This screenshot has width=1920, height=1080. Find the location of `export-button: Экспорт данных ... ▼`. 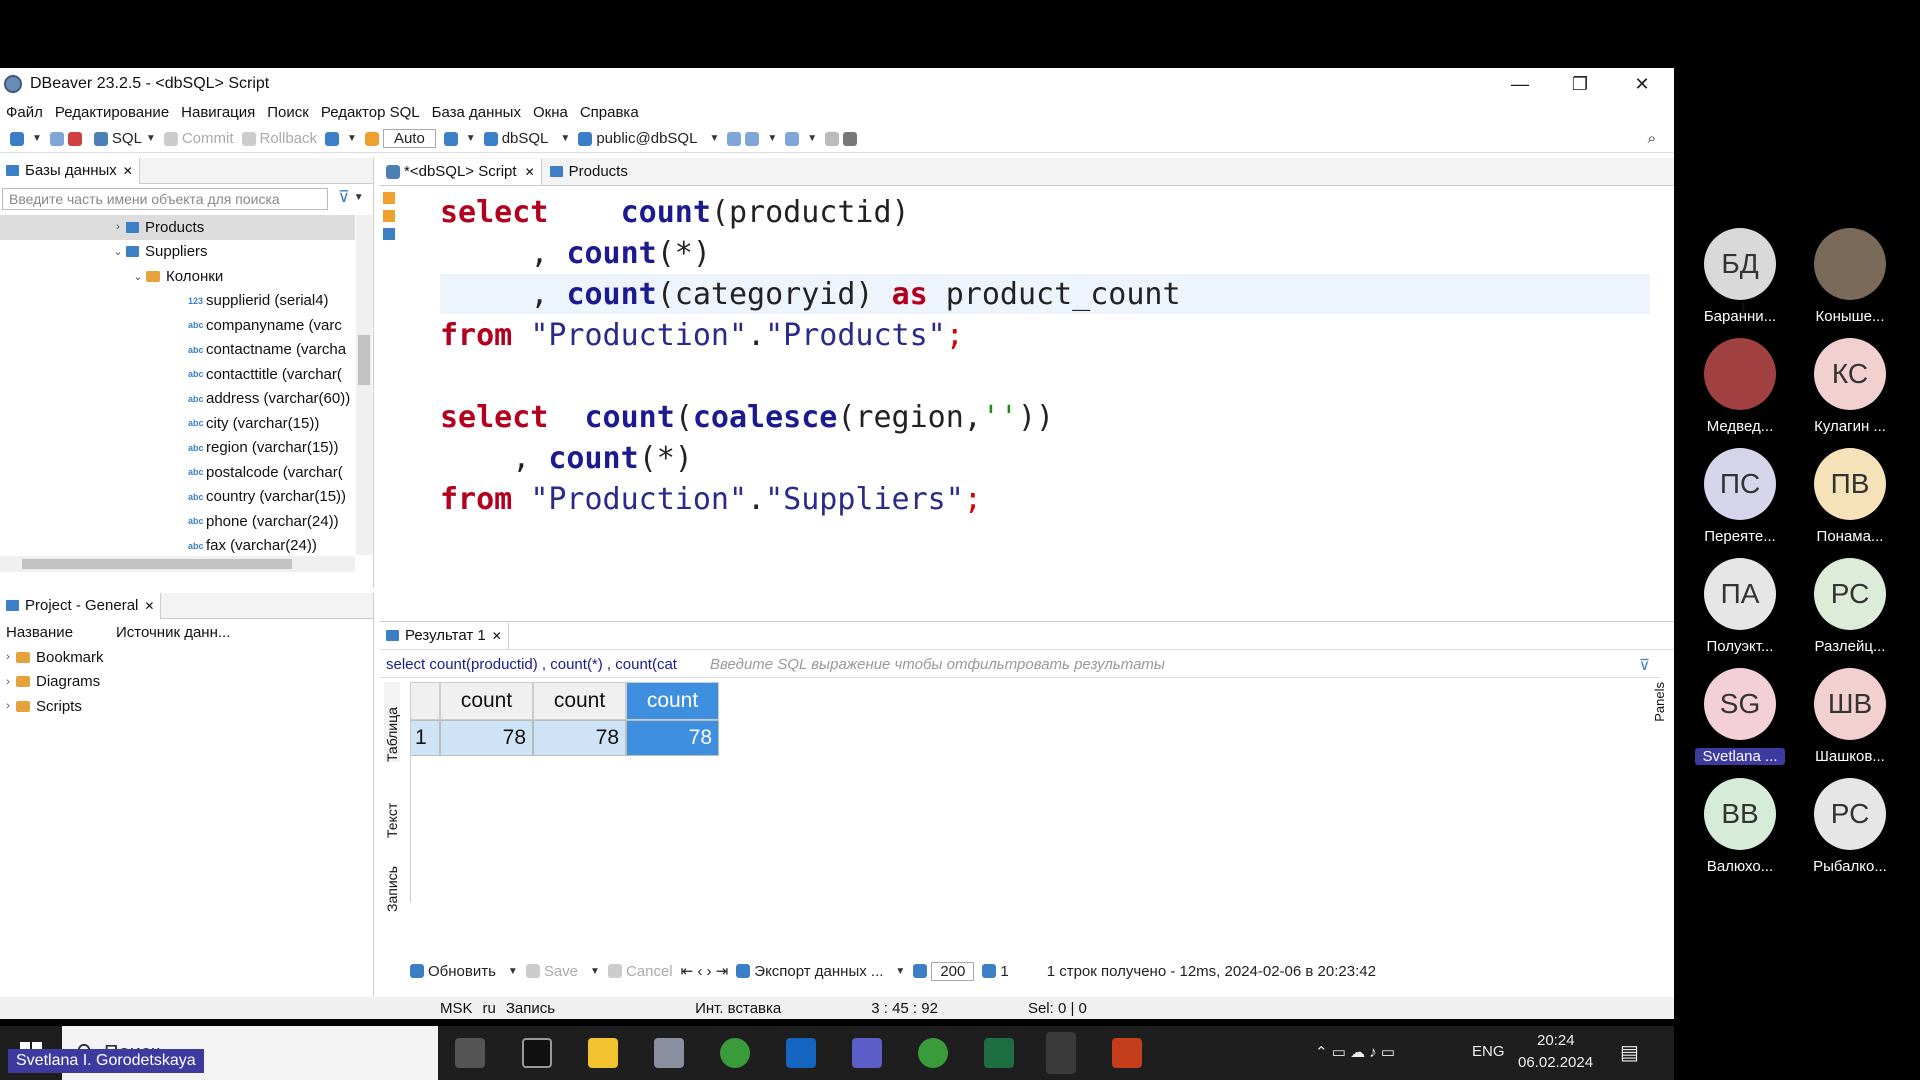

export-button: Экспорт данных ... ▼ is located at coordinates (820, 971).